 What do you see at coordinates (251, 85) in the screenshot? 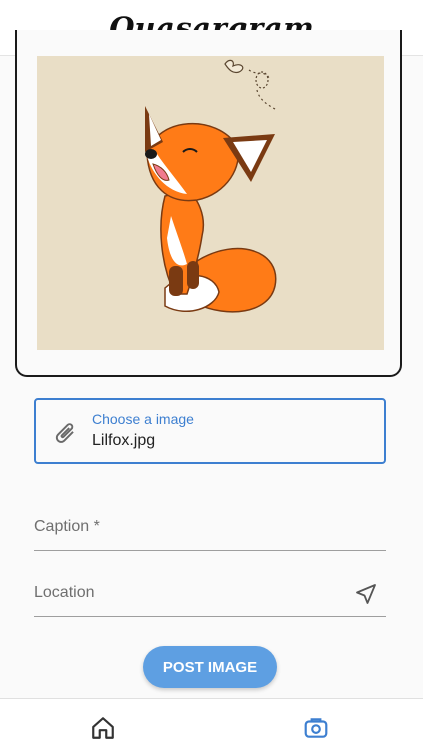
I see `butterfly-icon` at bounding box center [251, 85].